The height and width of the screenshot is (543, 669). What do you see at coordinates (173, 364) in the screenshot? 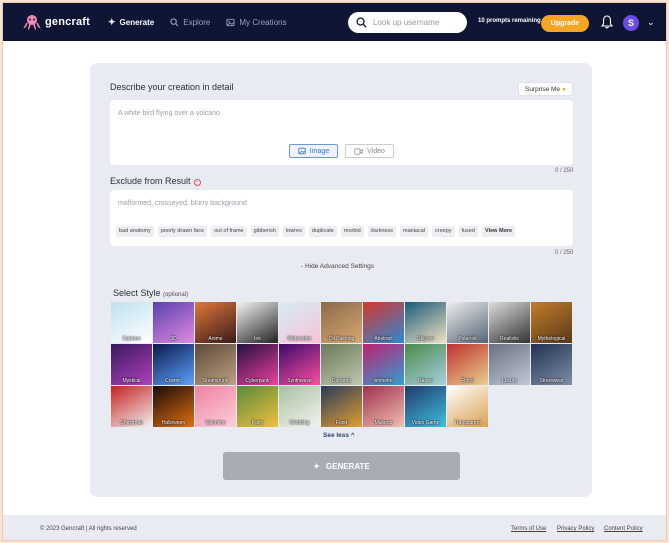
I see `style-tile: Cosmic` at bounding box center [173, 364].